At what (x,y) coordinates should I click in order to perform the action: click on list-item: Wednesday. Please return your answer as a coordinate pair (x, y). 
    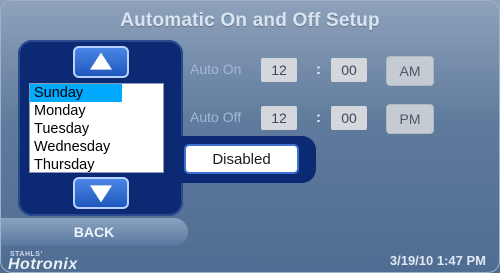
    Looking at the image, I should click on (96, 147).